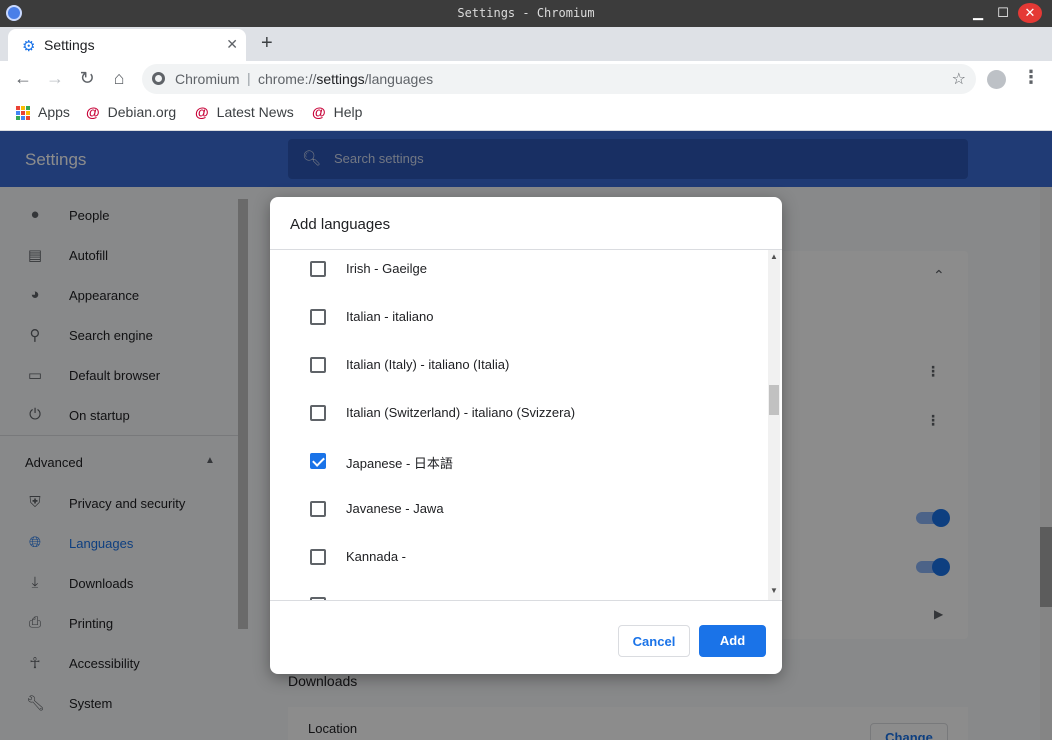 This screenshot has width=1052, height=740. Describe the element at coordinates (526, 114) in the screenshot. I see `bookmarks-bar: Apps @ Debian.org @ Latest News @ Help` at that location.